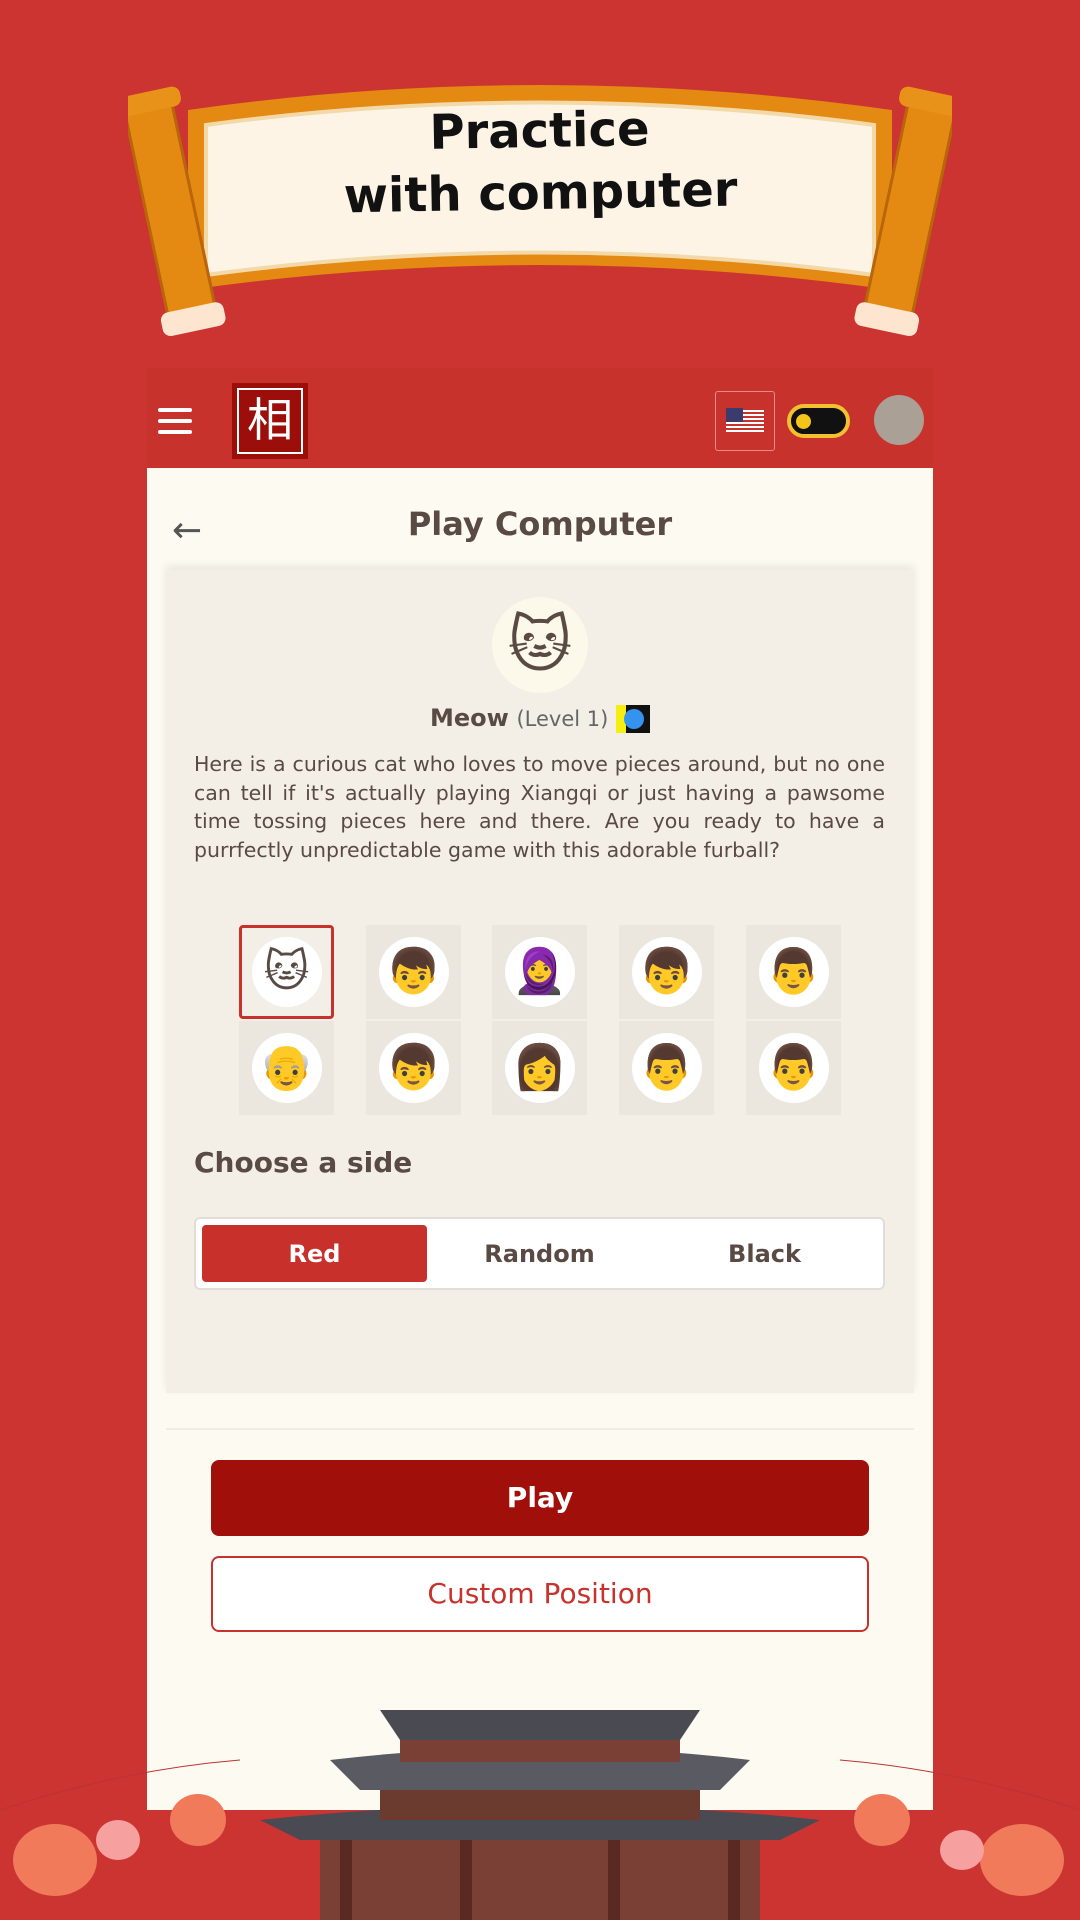 The height and width of the screenshot is (1920, 1080). What do you see at coordinates (632, 719) in the screenshot?
I see `level-badge-icon` at bounding box center [632, 719].